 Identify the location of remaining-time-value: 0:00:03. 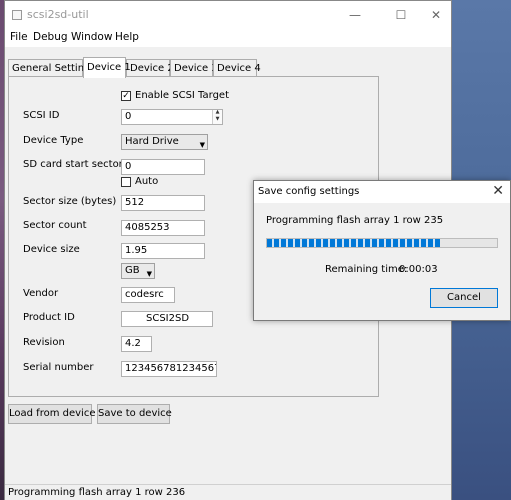
(418, 269).